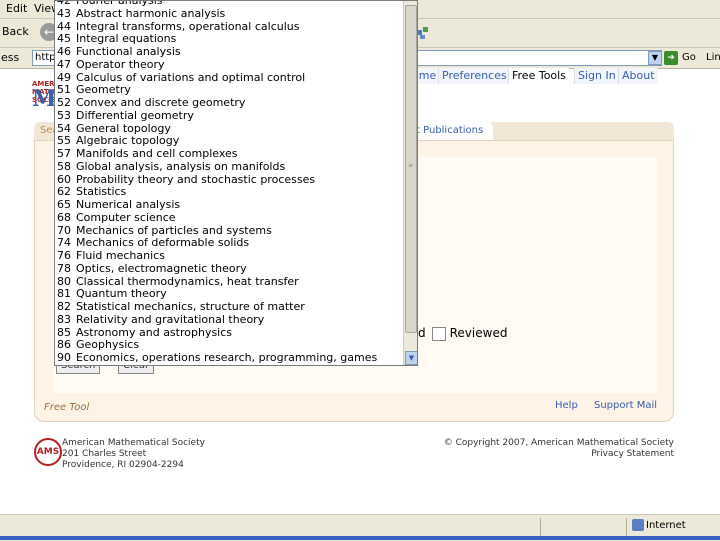 The image size is (720, 541). What do you see at coordinates (174, 230) in the screenshot?
I see `option-label: Mechanics of particles and systems` at bounding box center [174, 230].